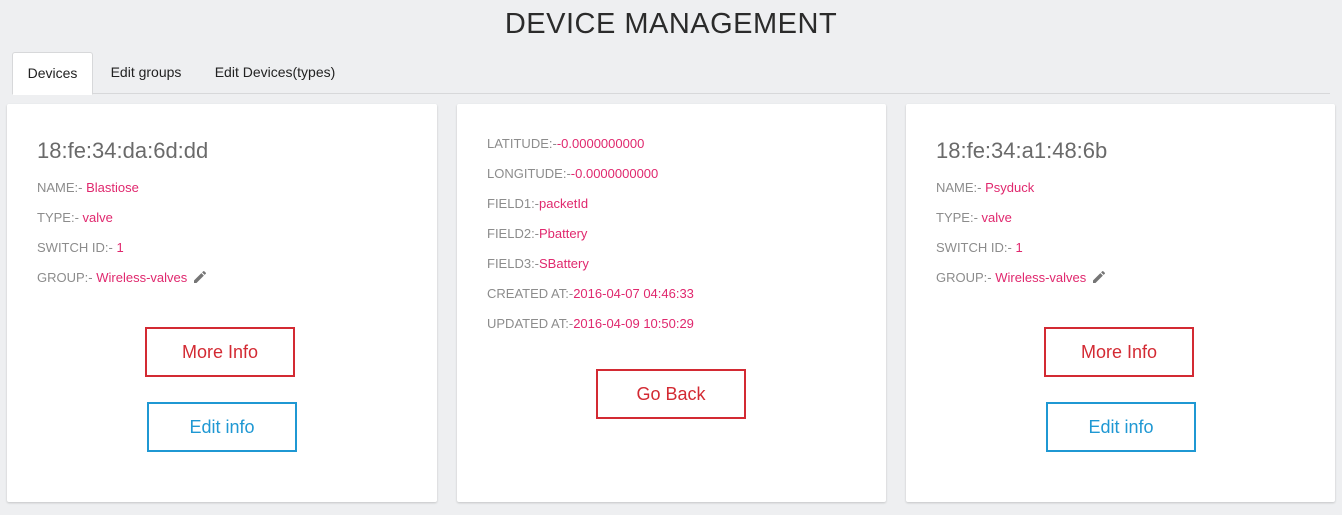 This screenshot has width=1342, height=515. I want to click on created-at-row: CREATED AT:-2016-04-07 04:46:33, so click(590, 293).